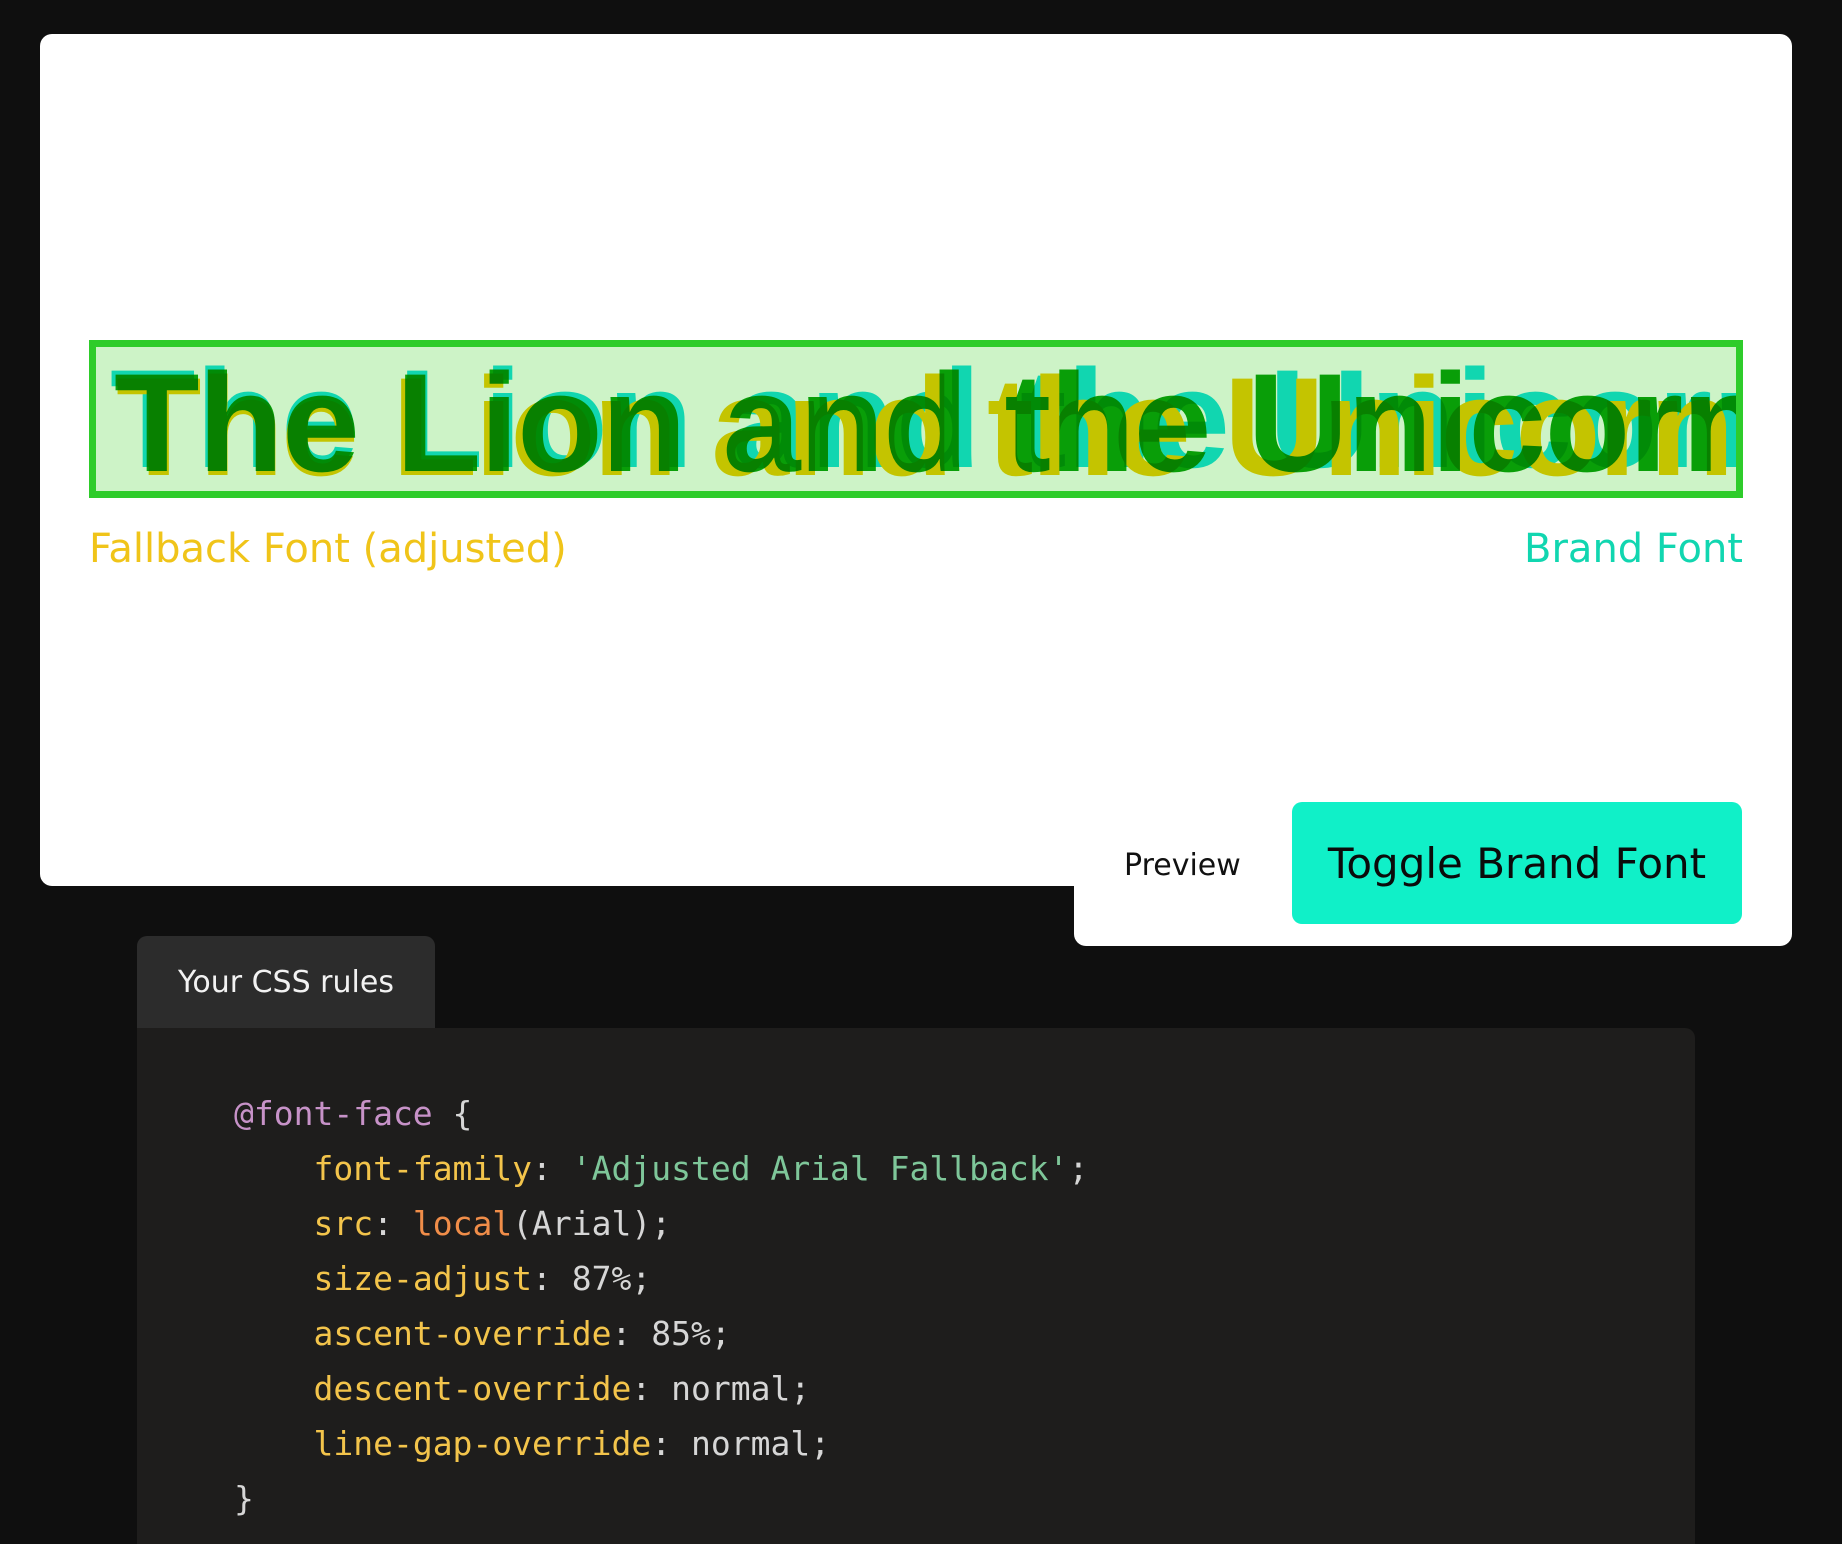  Describe the element at coordinates (286, 982) in the screenshot. I see `css-rules-tab: Your CSS rules` at that location.